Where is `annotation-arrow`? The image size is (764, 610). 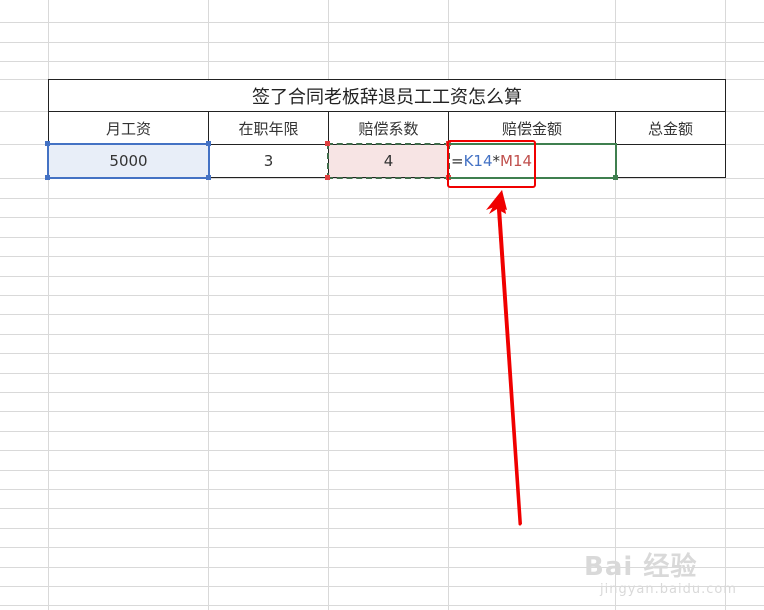
annotation-arrow is located at coordinates (504, 358).